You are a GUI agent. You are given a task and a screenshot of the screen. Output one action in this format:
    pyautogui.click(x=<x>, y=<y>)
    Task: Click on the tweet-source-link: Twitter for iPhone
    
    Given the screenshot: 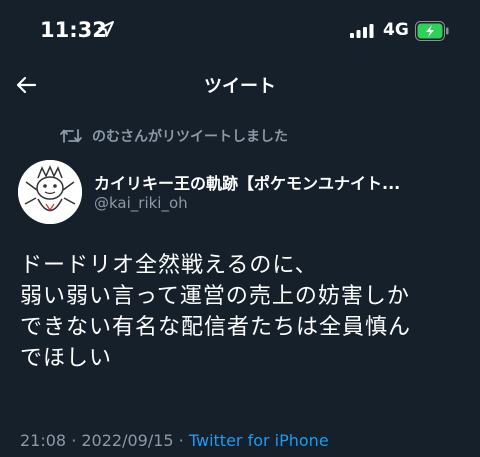 What is the action you would take?
    pyautogui.click(x=259, y=440)
    